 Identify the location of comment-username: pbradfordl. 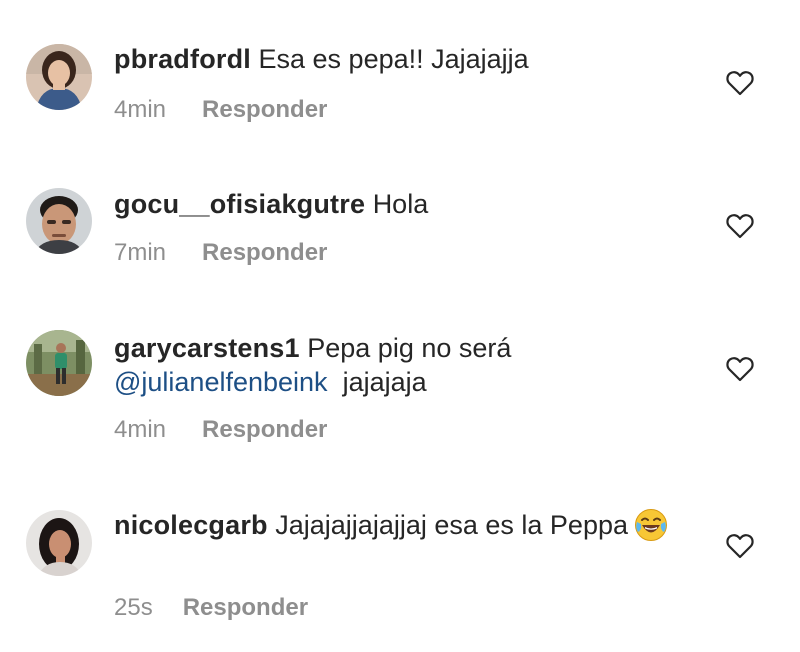
(182, 59).